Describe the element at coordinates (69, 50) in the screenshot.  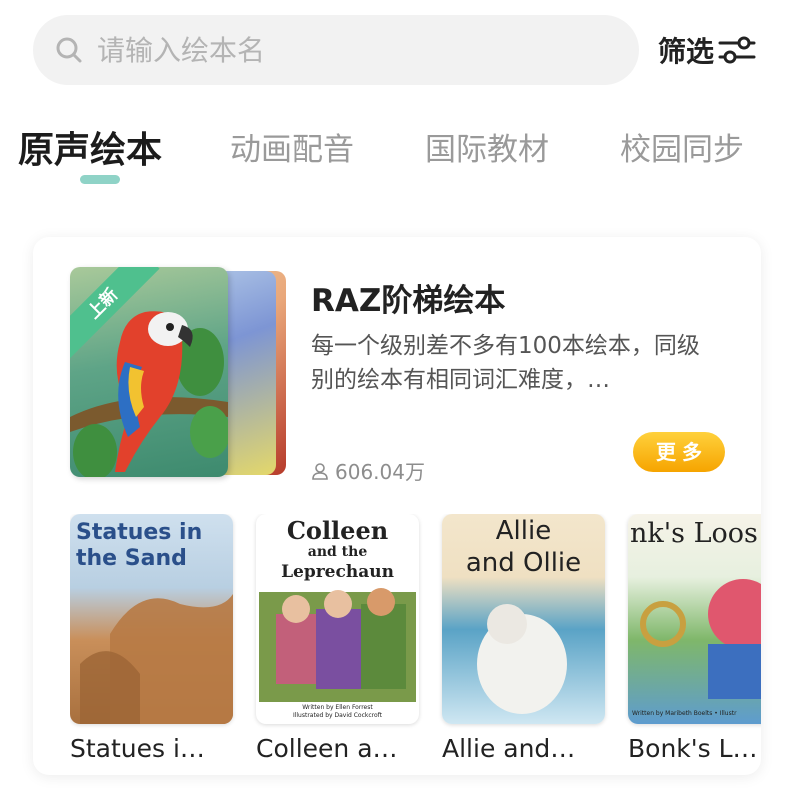
I see `search-icon` at that location.